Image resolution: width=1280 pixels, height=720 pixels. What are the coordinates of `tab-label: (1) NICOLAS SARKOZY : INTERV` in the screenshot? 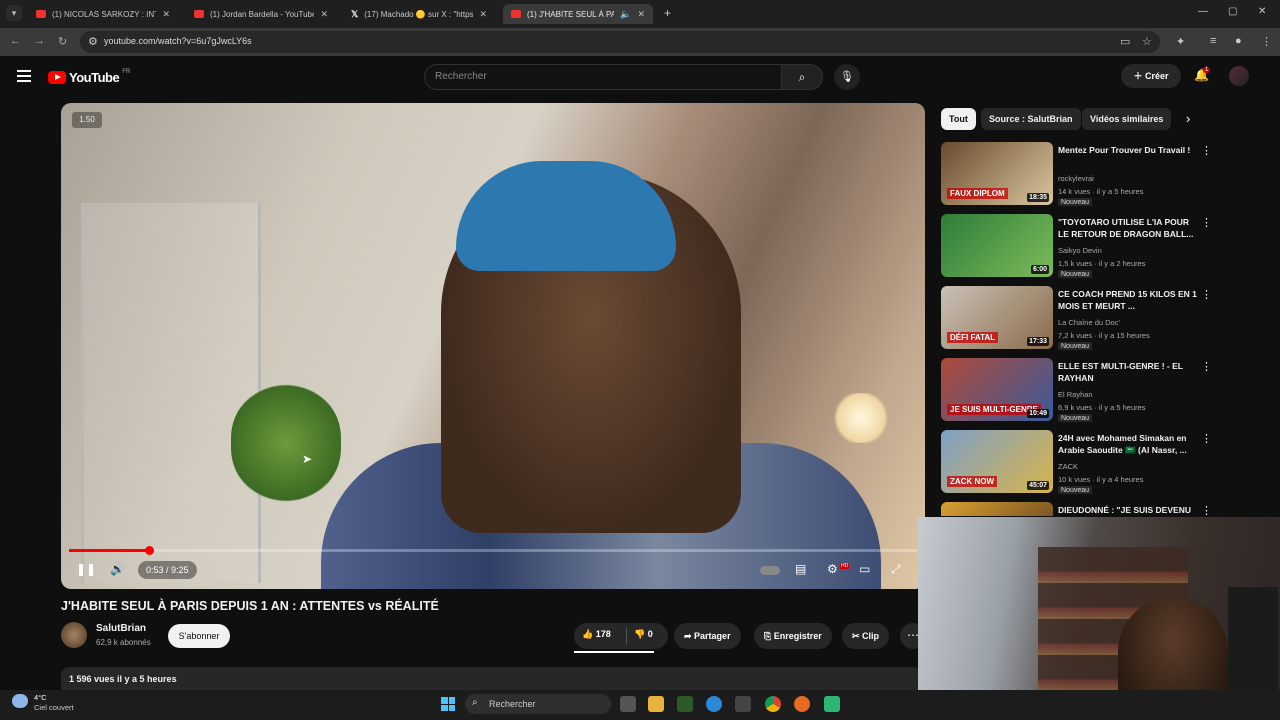 It's located at (104, 14).